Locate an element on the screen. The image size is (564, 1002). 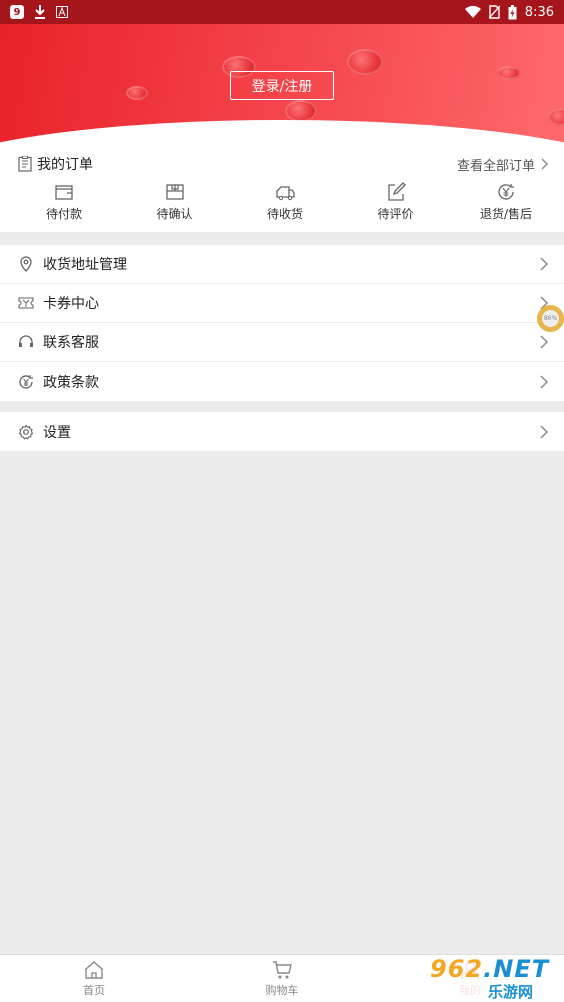
refund-icon is located at coordinates (506, 192).